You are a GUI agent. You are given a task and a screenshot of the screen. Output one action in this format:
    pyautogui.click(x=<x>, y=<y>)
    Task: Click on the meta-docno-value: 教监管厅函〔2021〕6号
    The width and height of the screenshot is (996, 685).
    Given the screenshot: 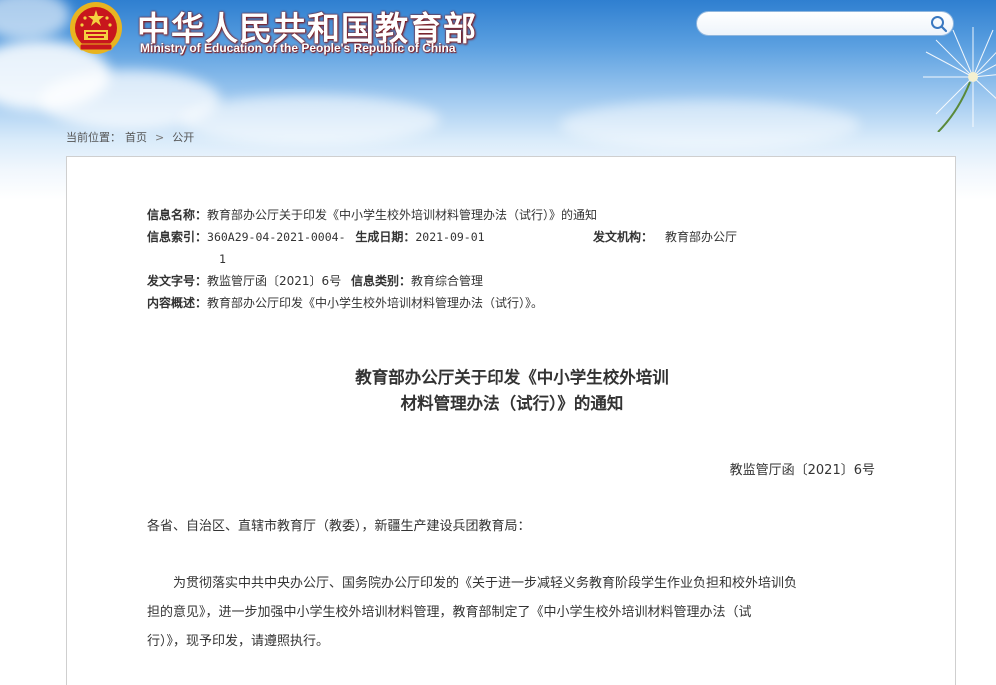 What is the action you would take?
    pyautogui.click(x=274, y=281)
    